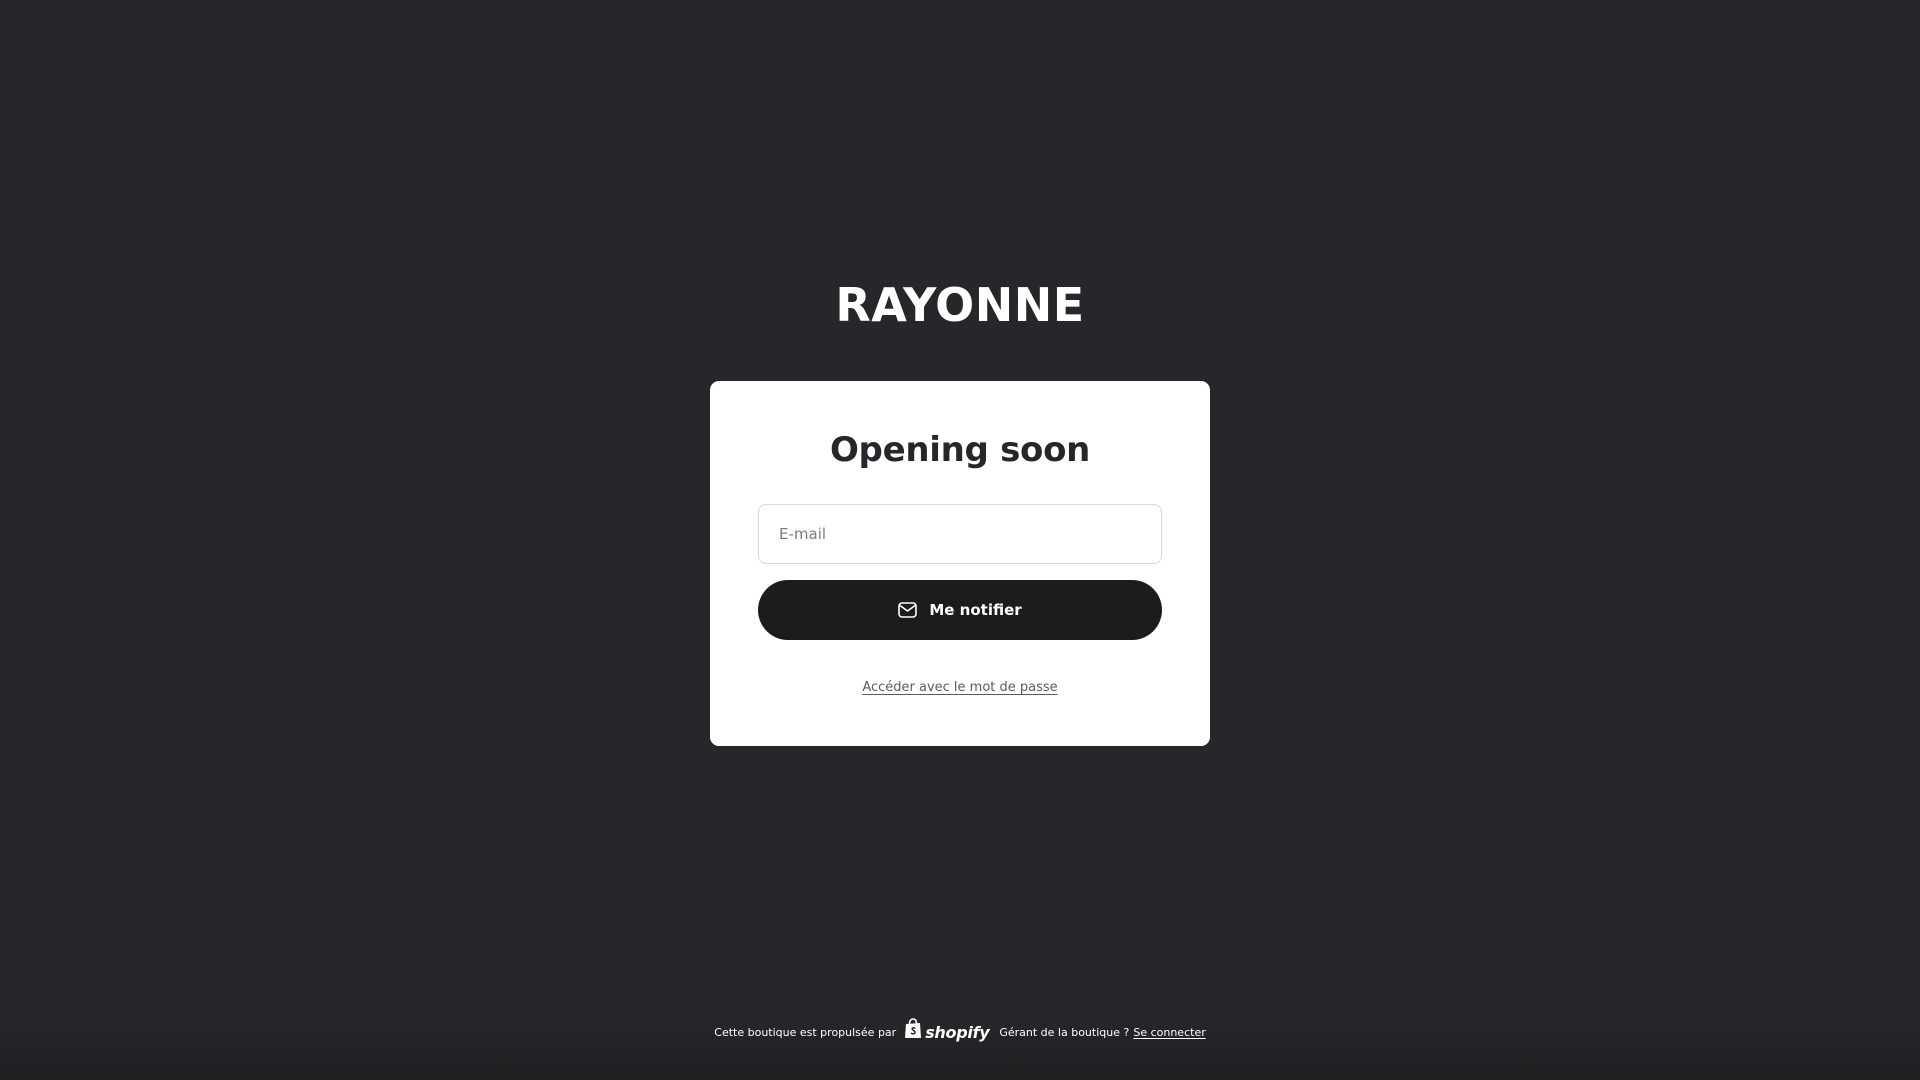 Image resolution: width=1920 pixels, height=1080 pixels. I want to click on notify-button: Me notifier, so click(960, 610).